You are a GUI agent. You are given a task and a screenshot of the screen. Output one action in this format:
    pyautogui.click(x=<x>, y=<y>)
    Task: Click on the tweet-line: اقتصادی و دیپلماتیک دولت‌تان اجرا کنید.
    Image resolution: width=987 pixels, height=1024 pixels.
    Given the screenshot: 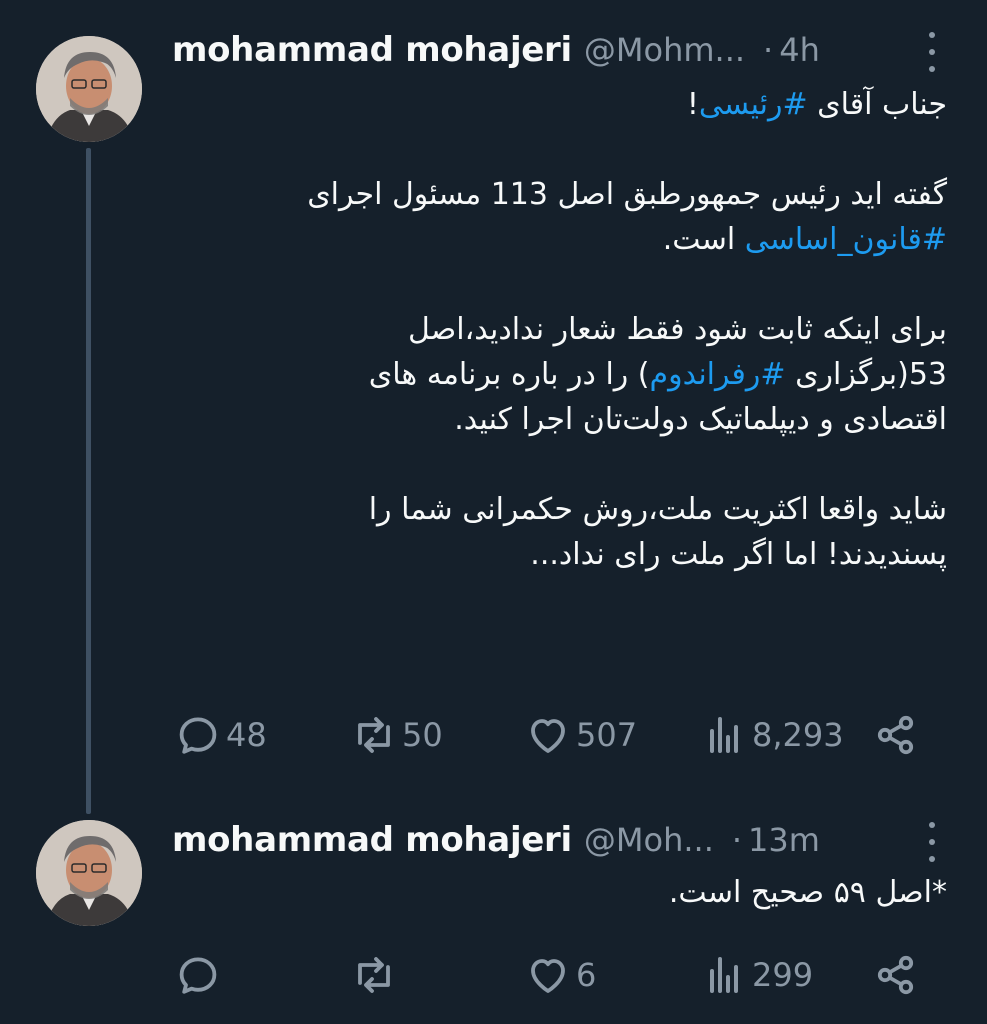 What is the action you would take?
    pyautogui.click(x=559, y=419)
    